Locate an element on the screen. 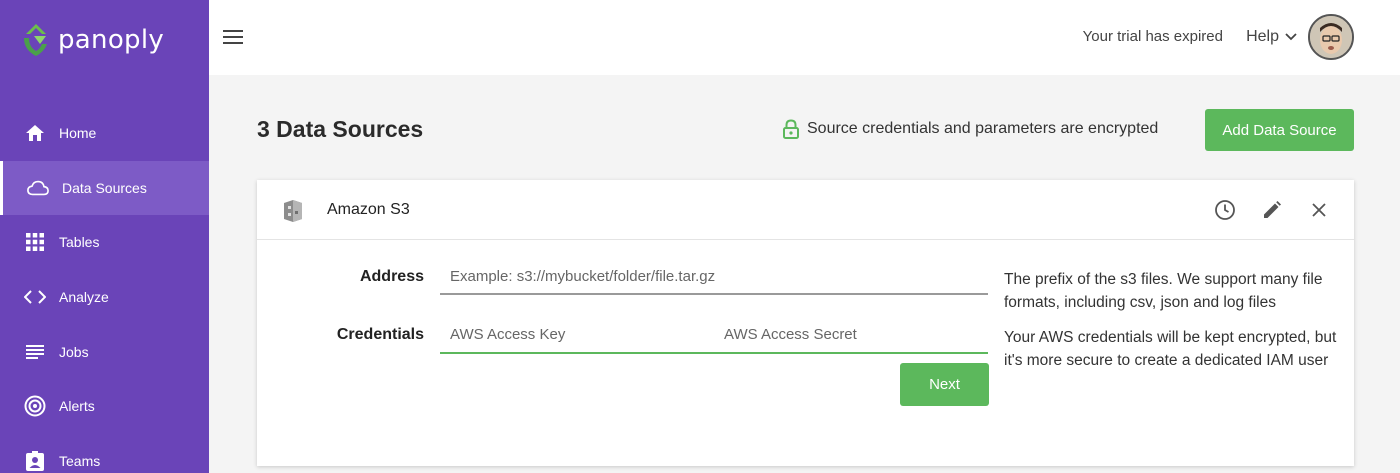 The height and width of the screenshot is (473, 1400). logo: panoply is located at coordinates (92, 40).